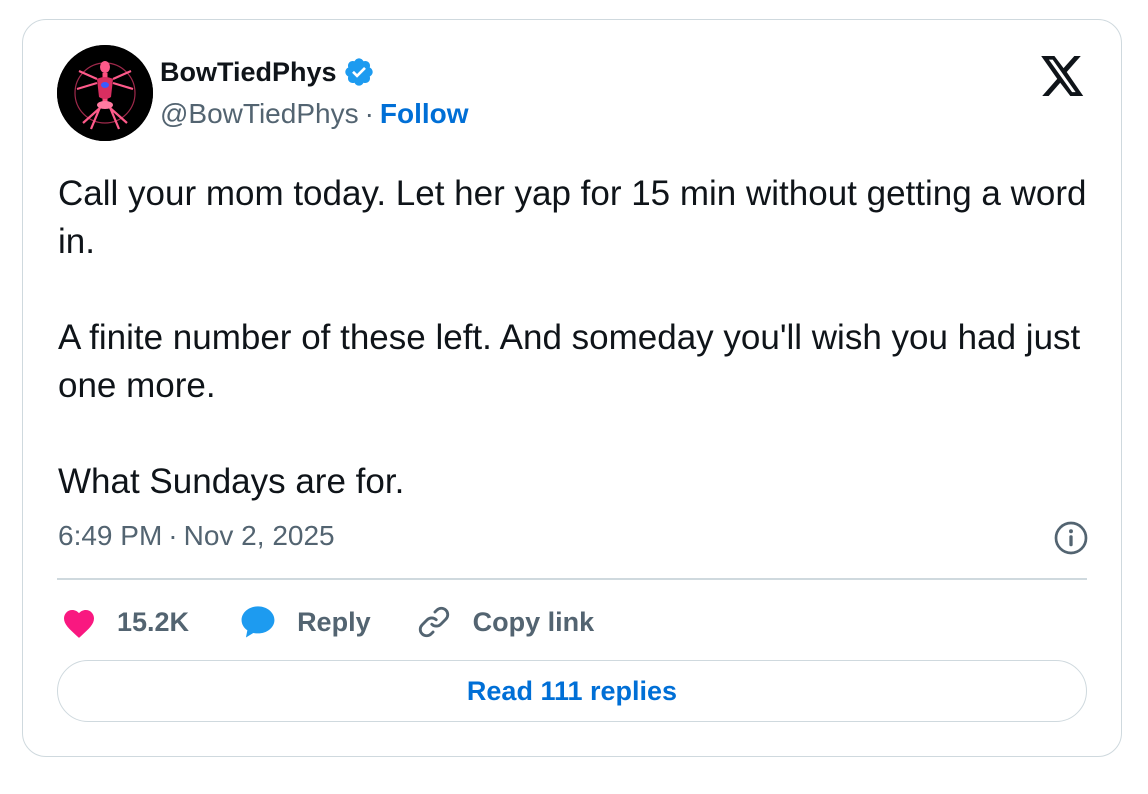 The height and width of the screenshot is (794, 1148). What do you see at coordinates (424, 114) in the screenshot?
I see `follow-button: Follow` at bounding box center [424, 114].